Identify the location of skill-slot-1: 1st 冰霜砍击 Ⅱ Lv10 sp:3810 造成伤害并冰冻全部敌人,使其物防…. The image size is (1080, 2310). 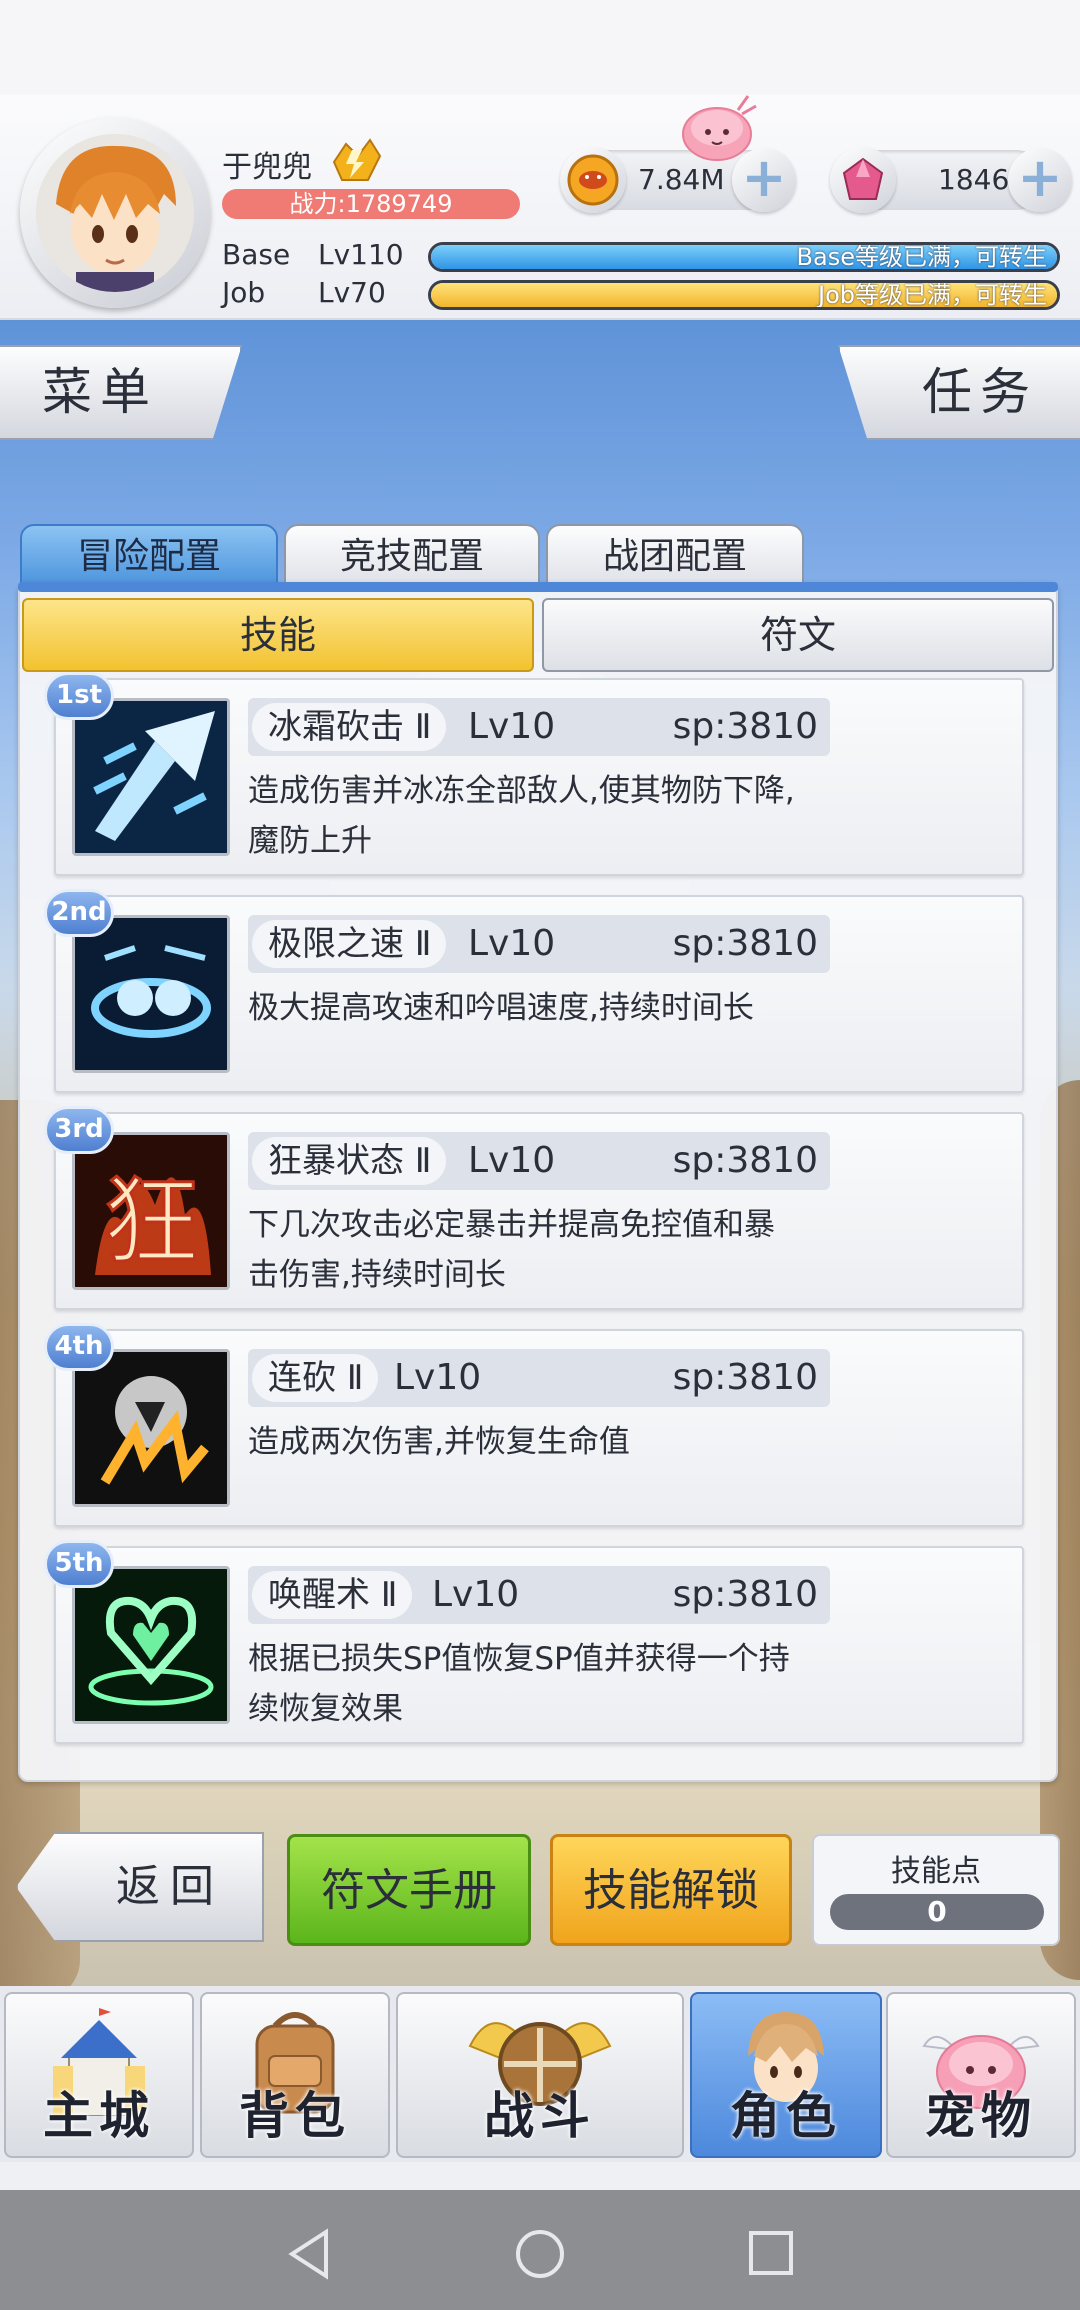
(534, 774).